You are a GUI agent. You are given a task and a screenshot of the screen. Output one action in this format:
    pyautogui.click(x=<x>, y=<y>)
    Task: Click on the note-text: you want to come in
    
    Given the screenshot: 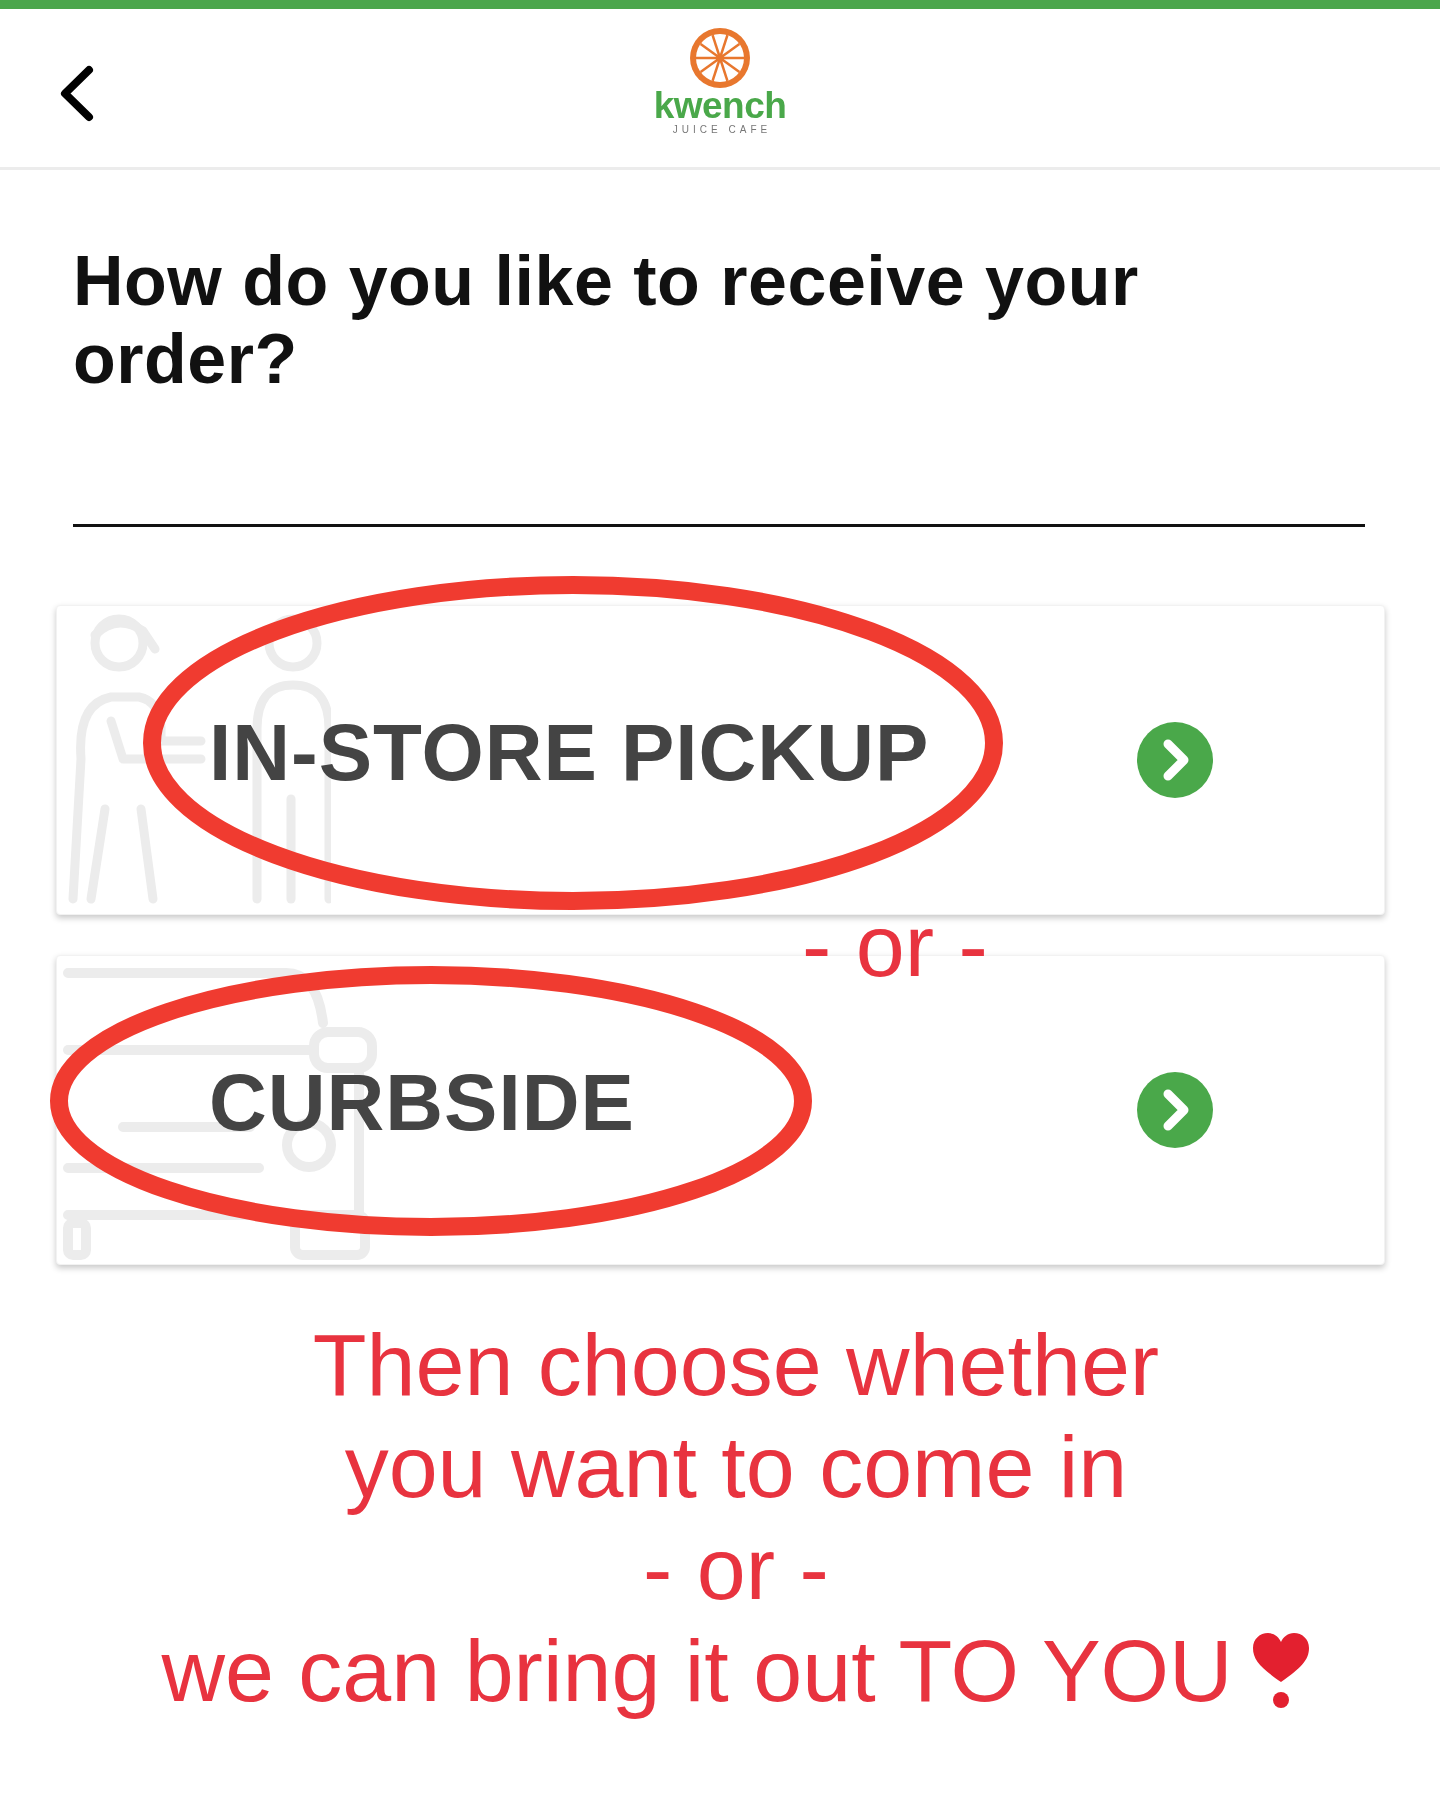 What is the action you would take?
    pyautogui.click(x=736, y=1467)
    